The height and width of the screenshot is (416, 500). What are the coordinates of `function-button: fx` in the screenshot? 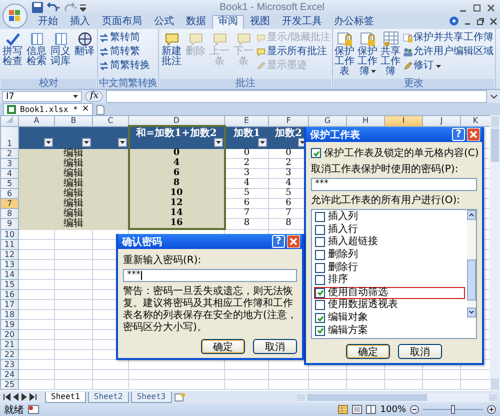 It's located at (94, 96).